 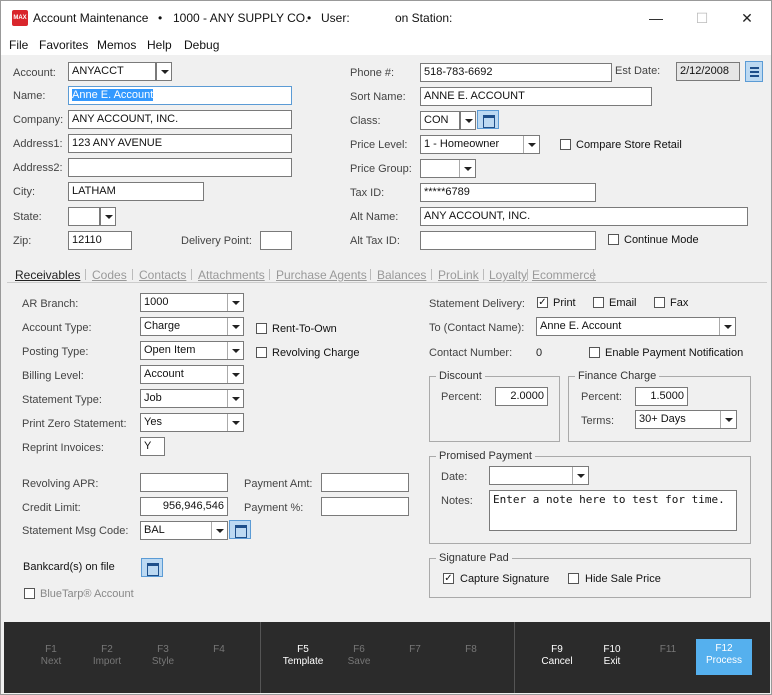 What do you see at coordinates (527, 274) in the screenshot?
I see `tab-separator` at bounding box center [527, 274].